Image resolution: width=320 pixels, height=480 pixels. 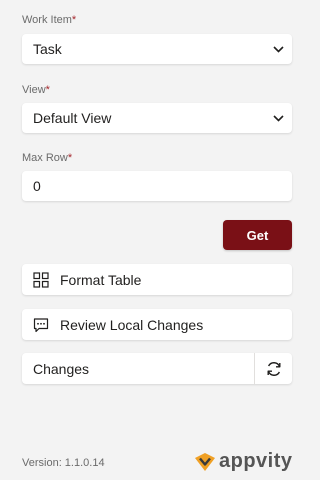 I want to click on max-row-input: 0, so click(x=157, y=186).